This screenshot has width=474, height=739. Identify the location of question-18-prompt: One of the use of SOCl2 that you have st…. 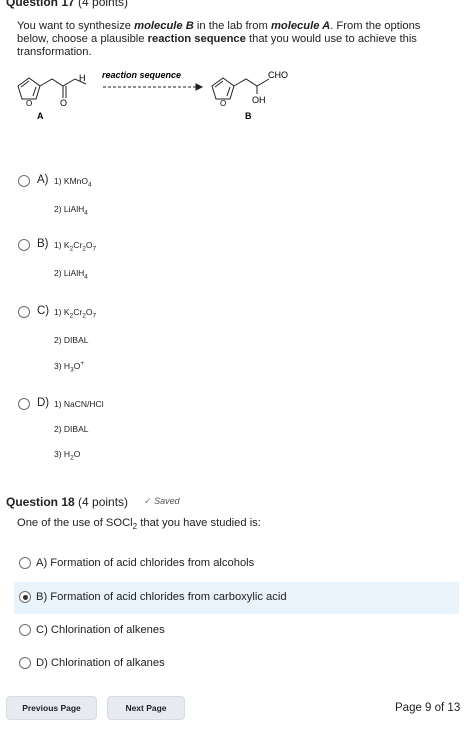
(139, 524).